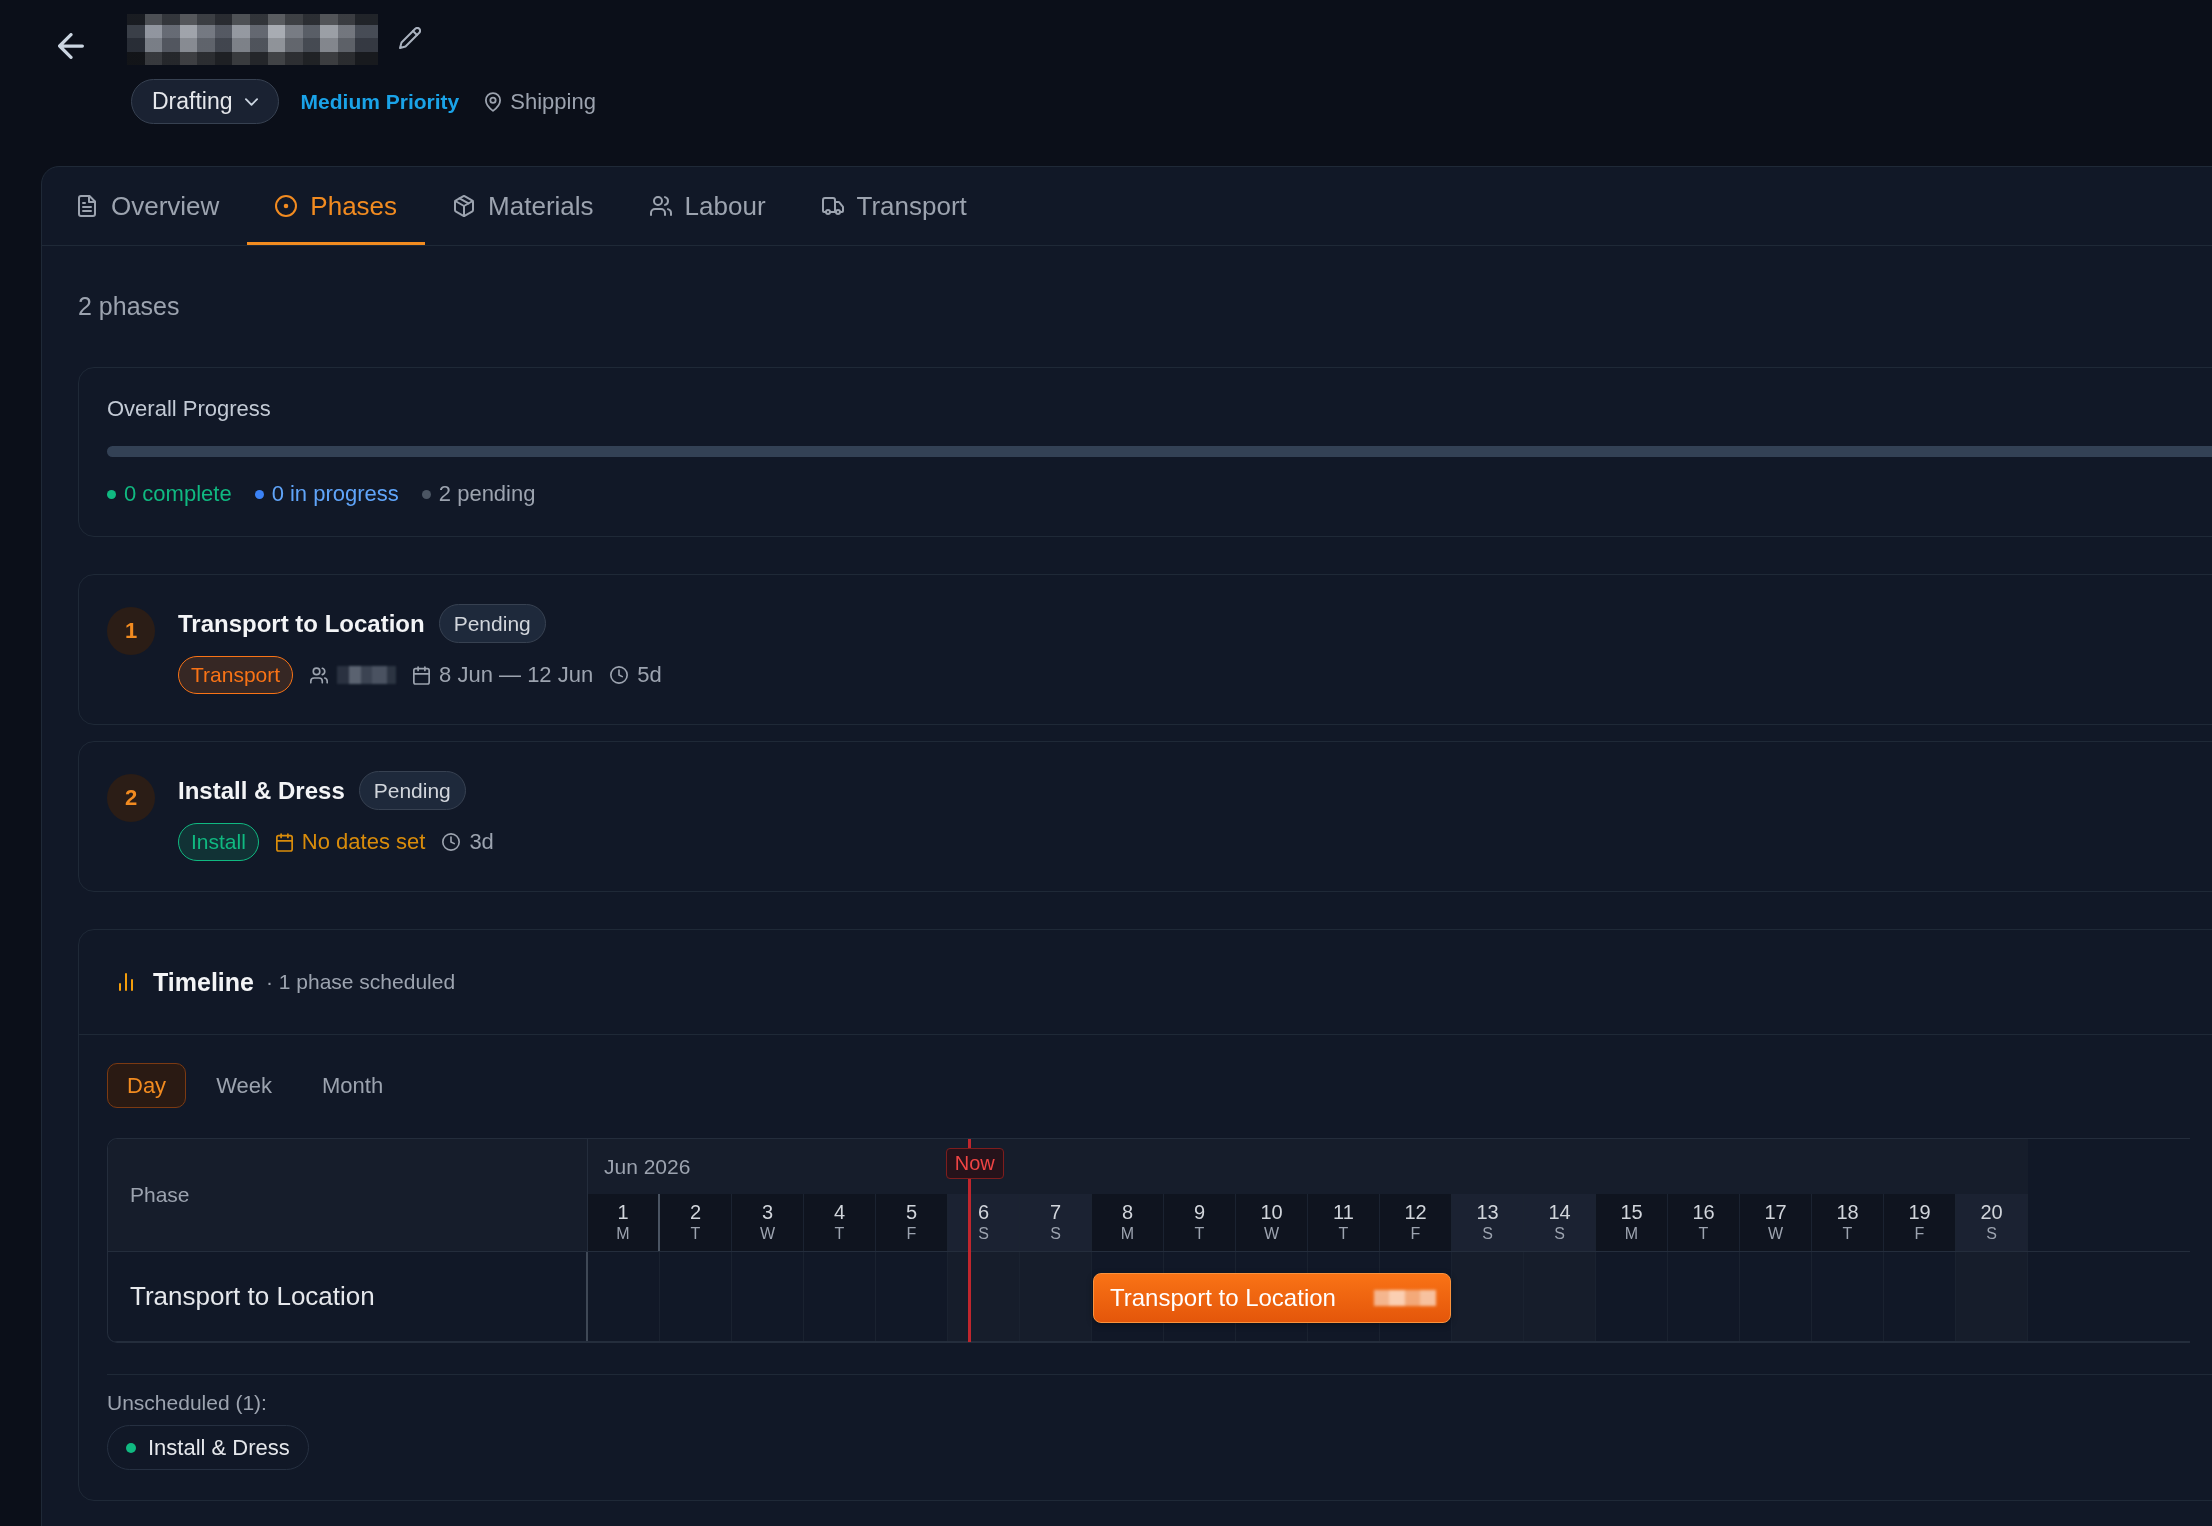 This screenshot has height=1526, width=2212. I want to click on day-column-header: 11 T, so click(1344, 1222).